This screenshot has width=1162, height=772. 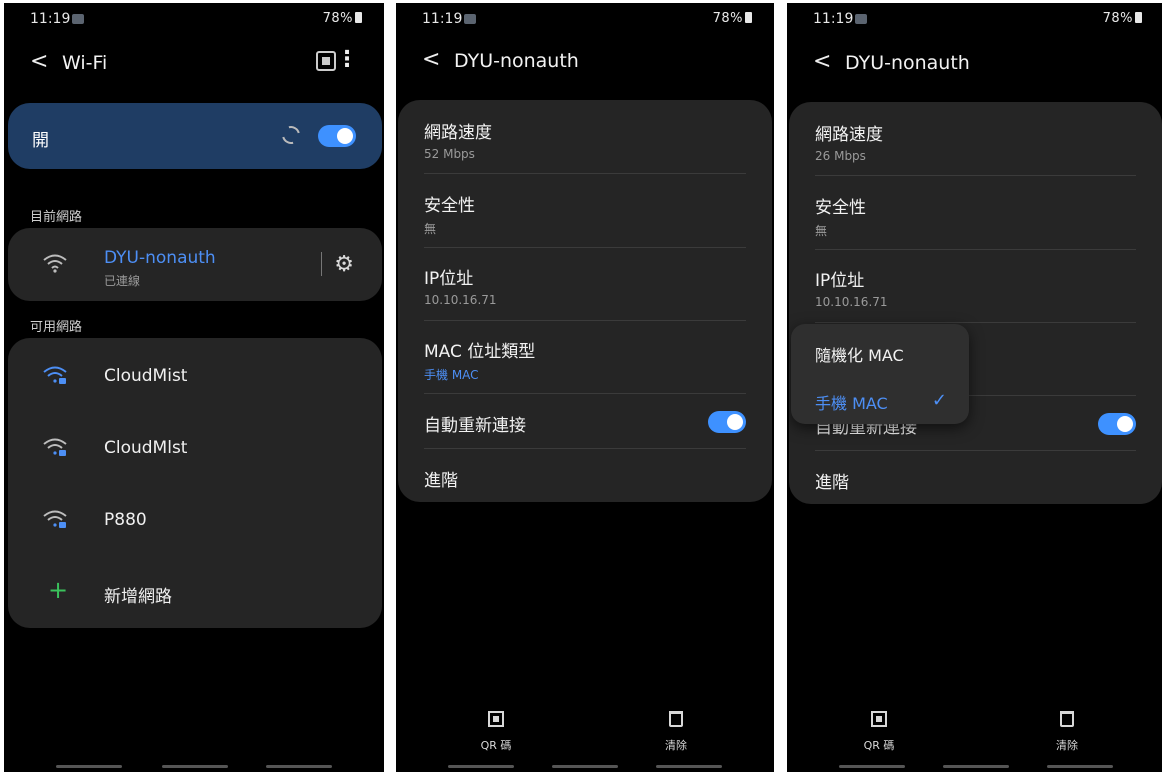 I want to click on add-network-item: + 新增網路, so click(x=195, y=592).